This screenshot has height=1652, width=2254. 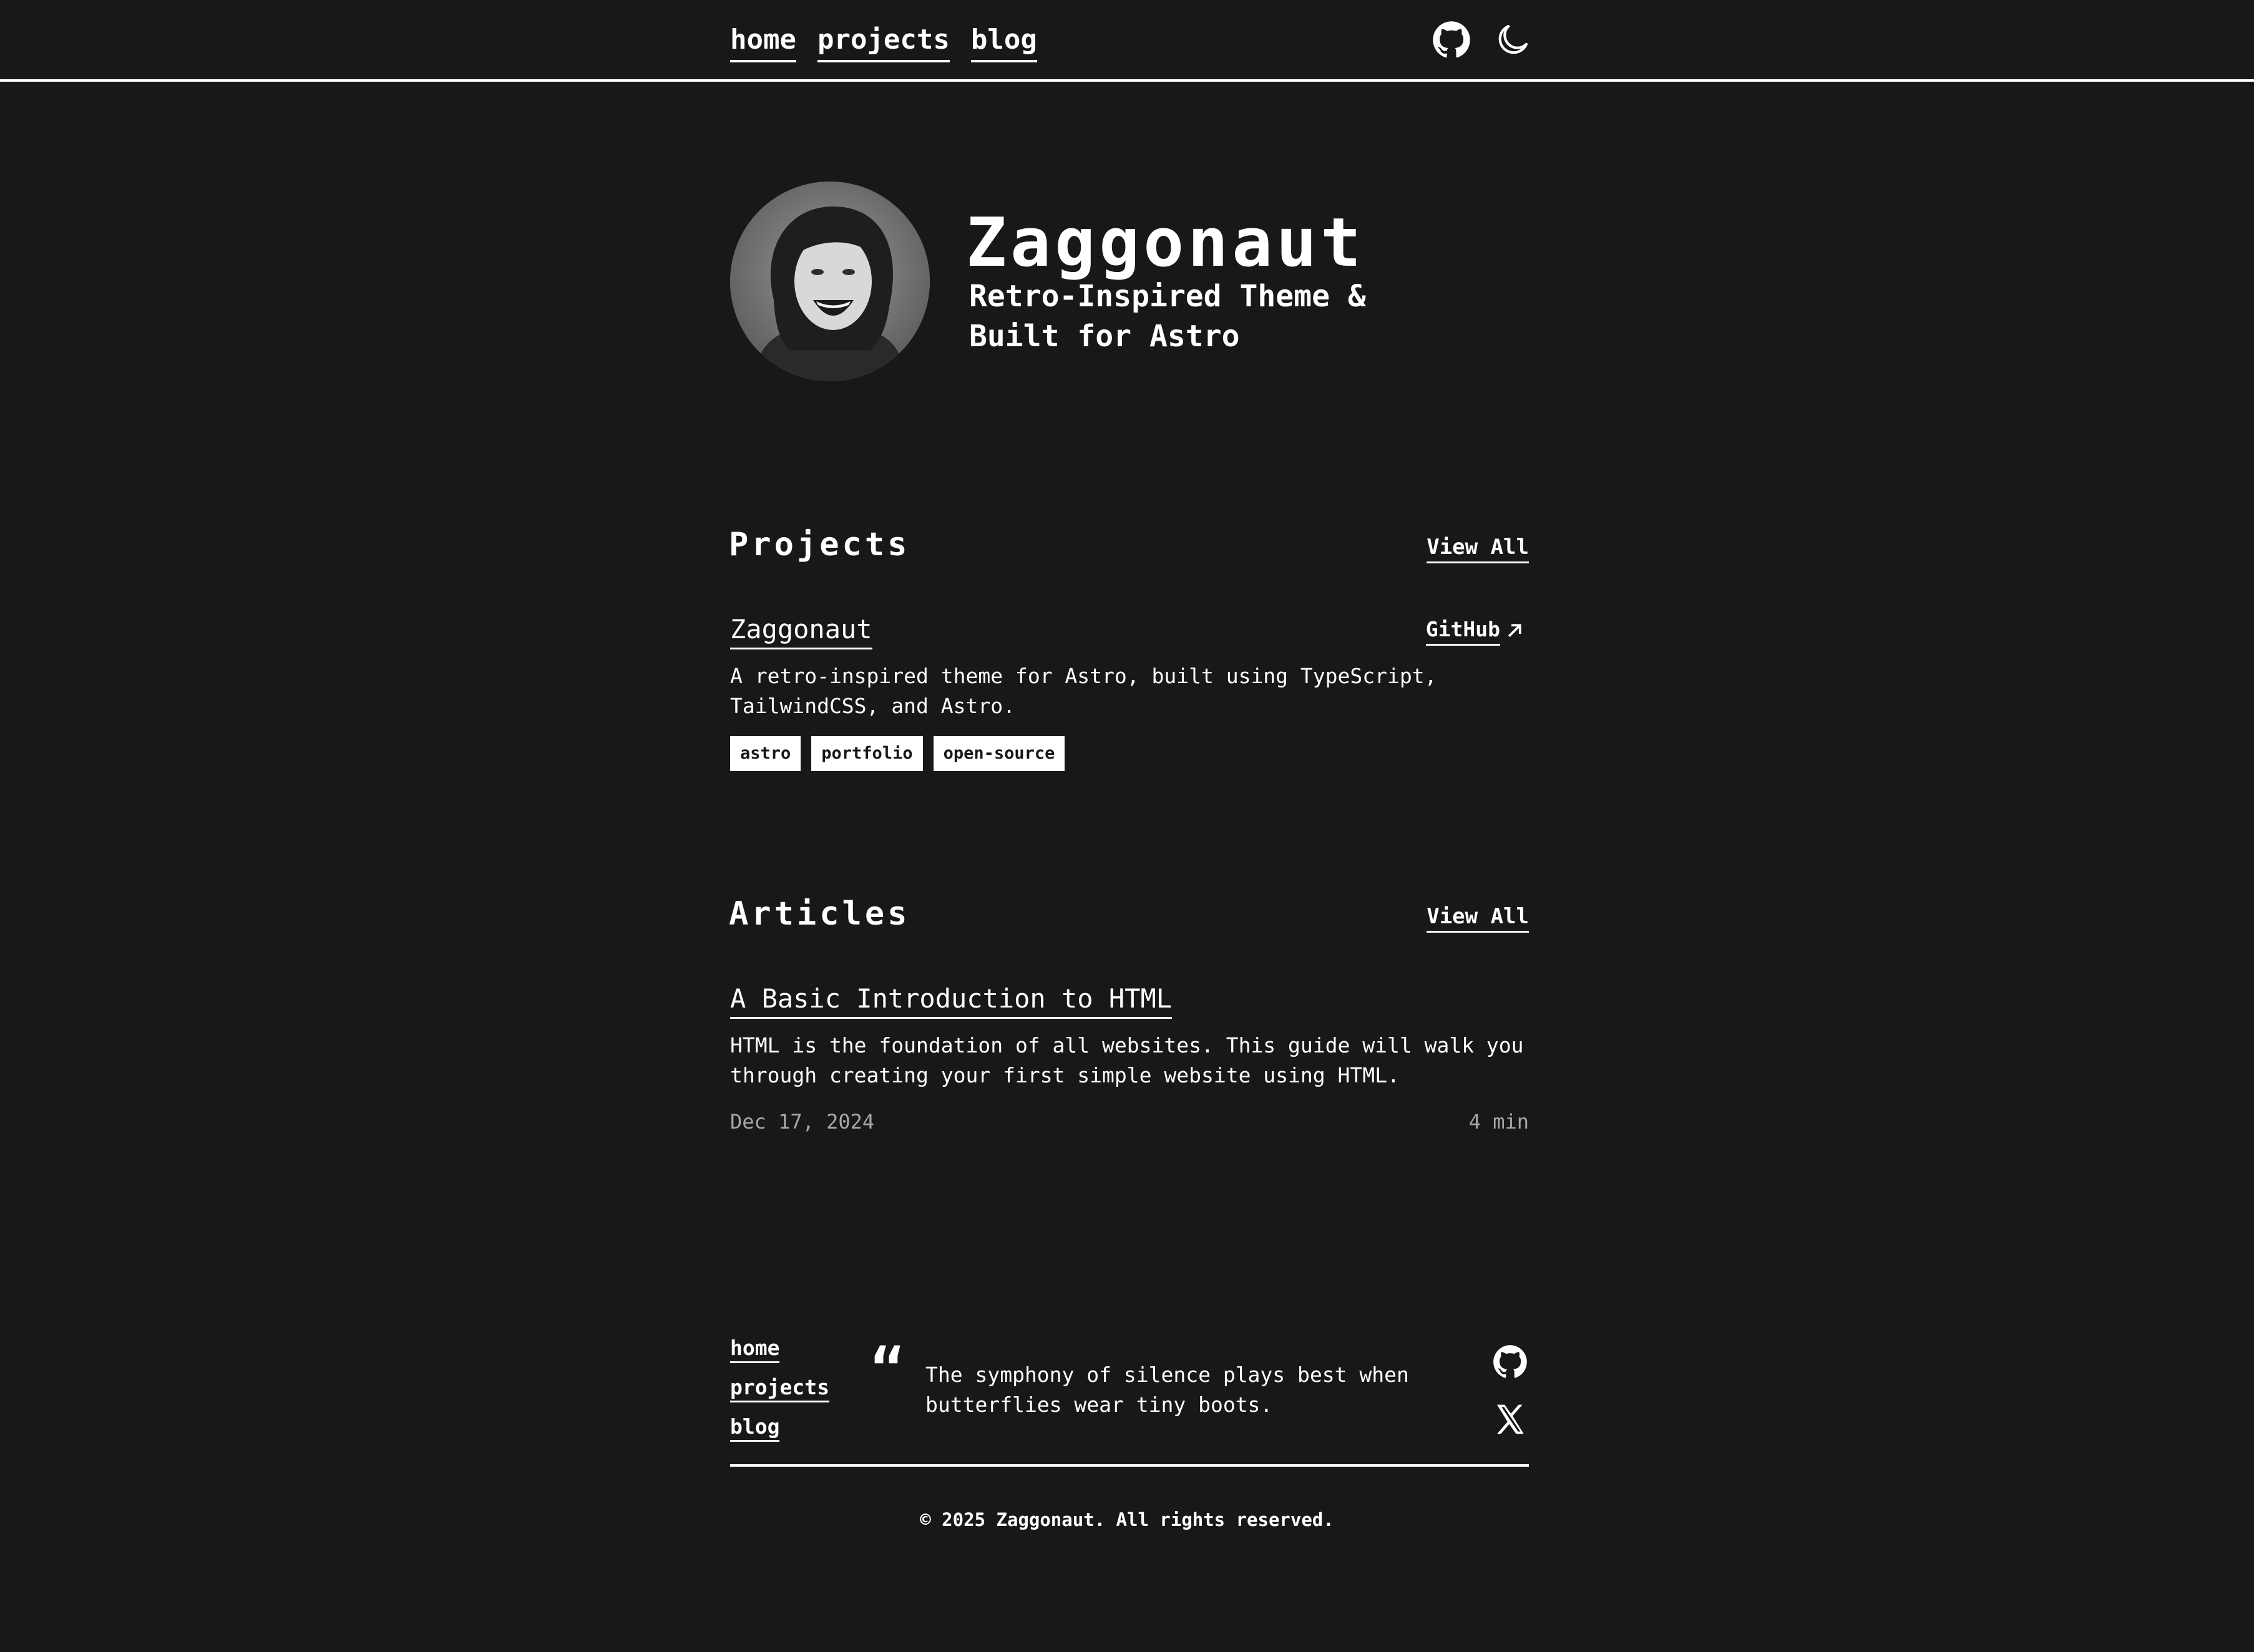 I want to click on nav-projects: projects, so click(x=883, y=41).